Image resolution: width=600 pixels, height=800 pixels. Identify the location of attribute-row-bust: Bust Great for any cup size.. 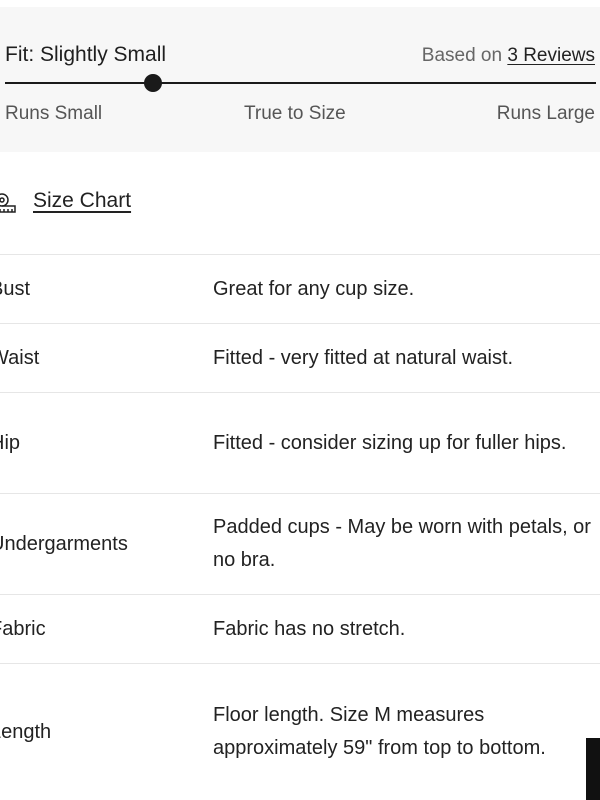
(300, 288).